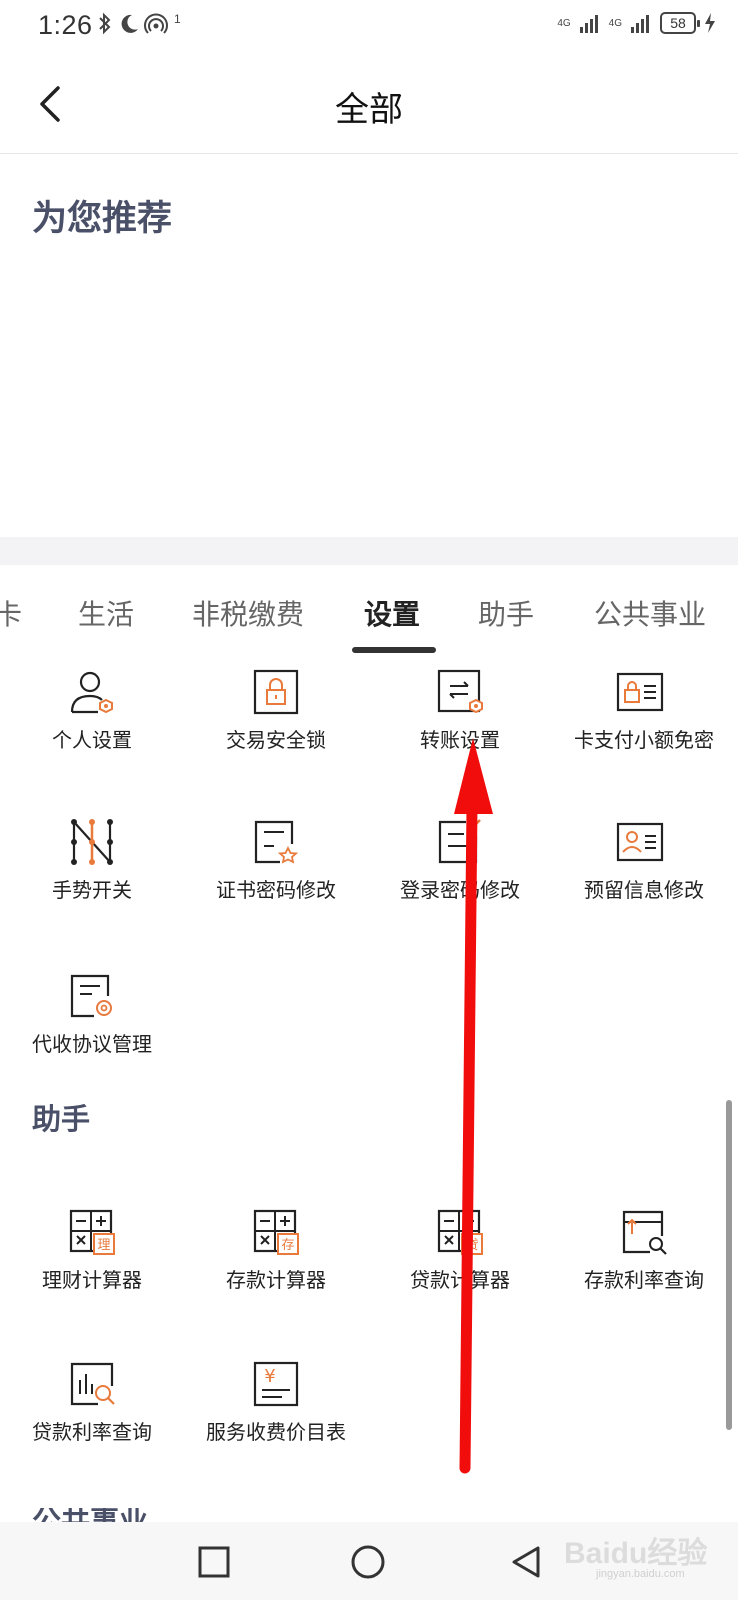 The width and height of the screenshot is (738, 1600). What do you see at coordinates (11, 613) in the screenshot?
I see `tab-card: 卡` at bounding box center [11, 613].